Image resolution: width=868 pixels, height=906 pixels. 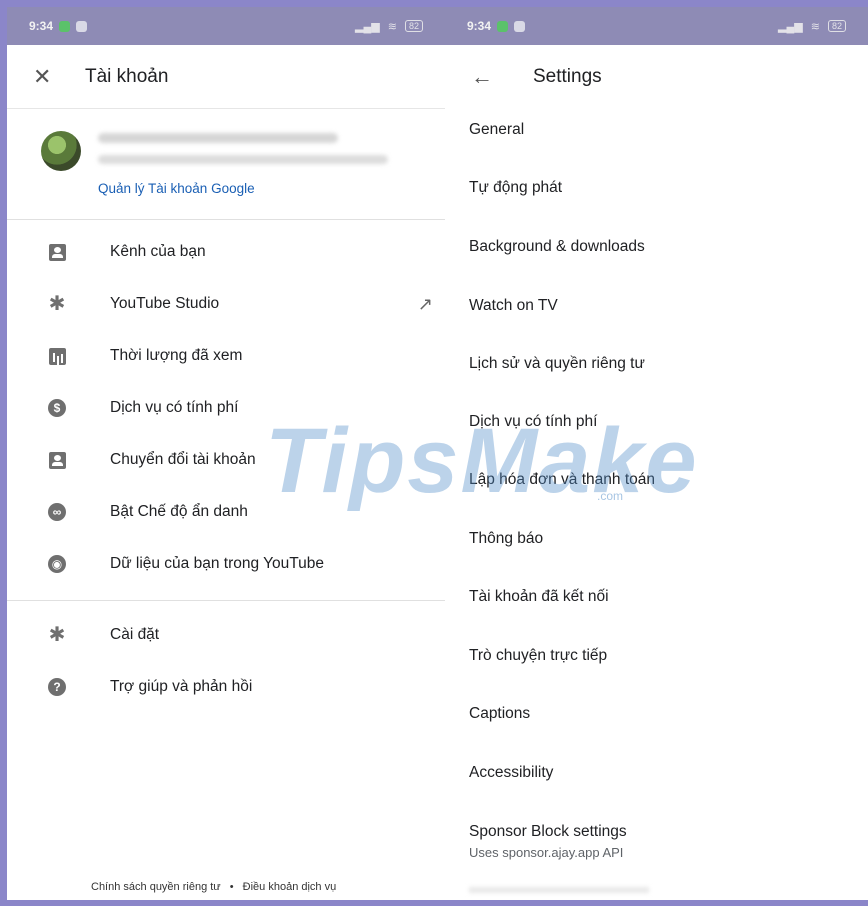 I want to click on settings-item-live-chat: Trò chuyện trực tiếp, so click(x=538, y=656).